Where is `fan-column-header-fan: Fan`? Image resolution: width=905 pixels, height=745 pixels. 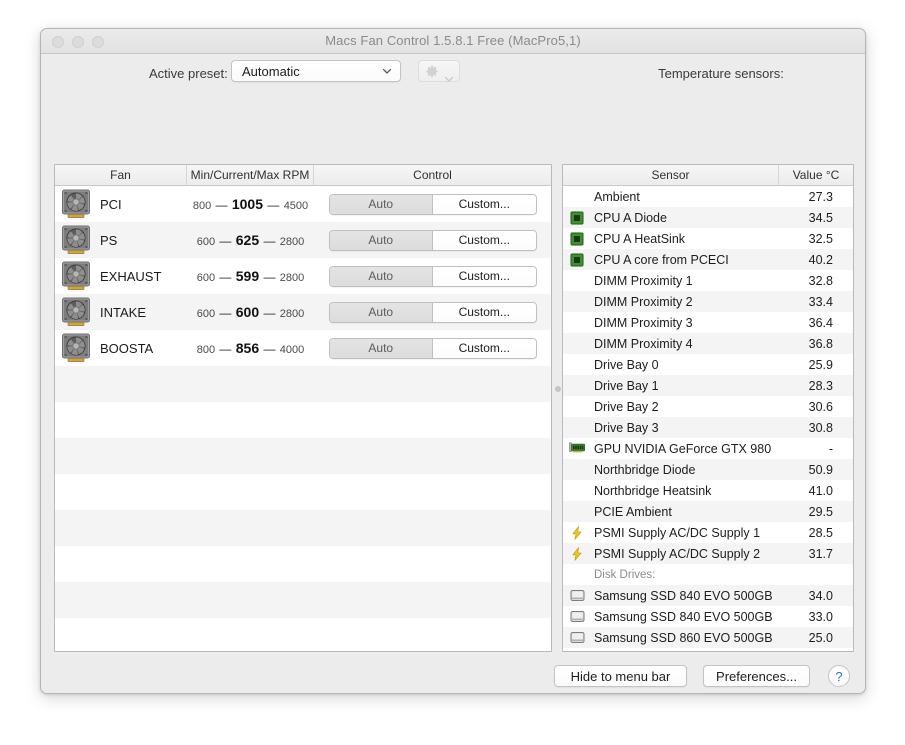
fan-column-header-fan: Fan is located at coordinates (121, 175).